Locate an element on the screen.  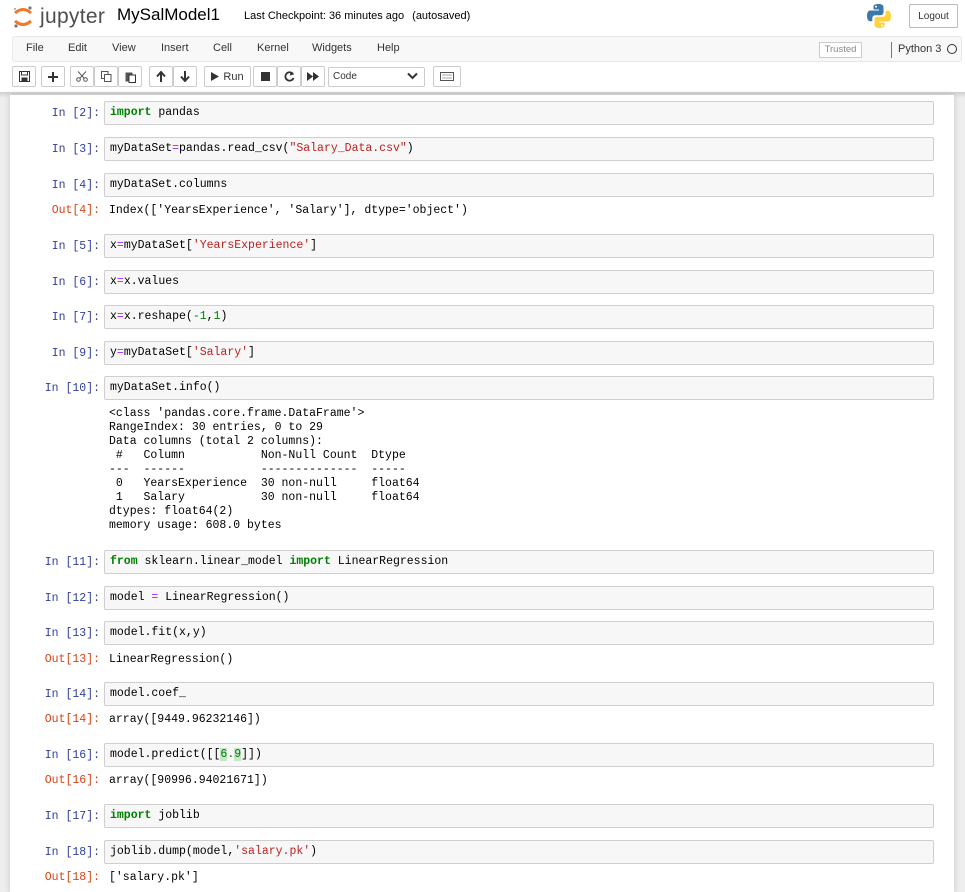
code-cell-input: model.fit(x,y) is located at coordinates (519, 633).